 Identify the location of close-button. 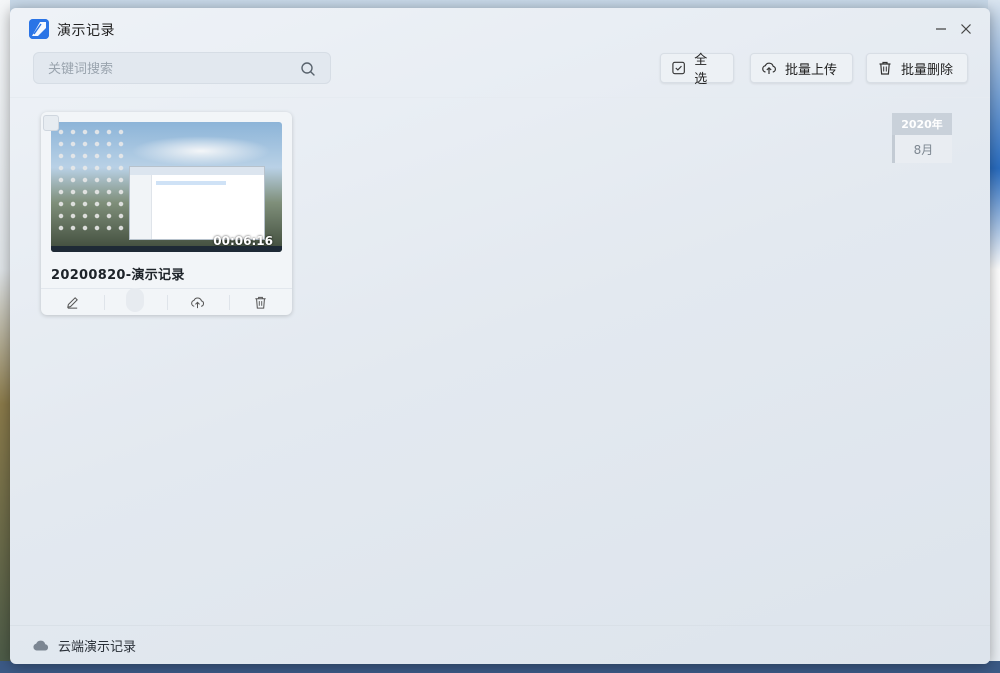
(966, 29).